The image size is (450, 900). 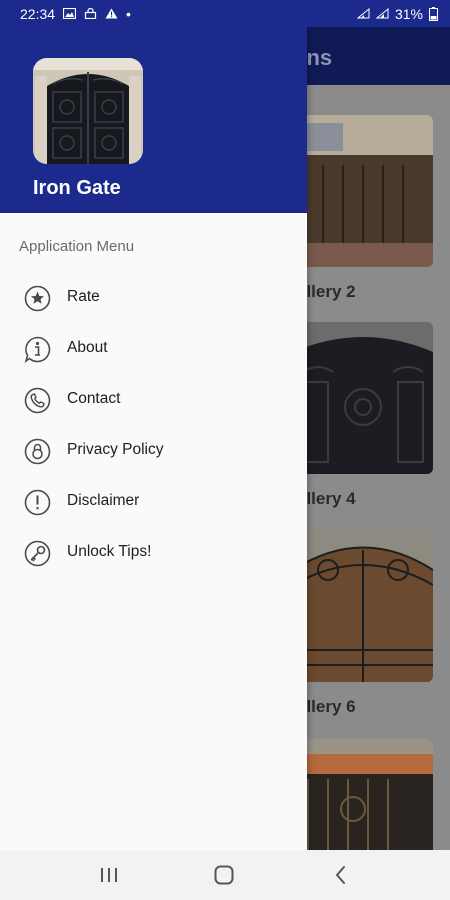 I want to click on privacy-icon, so click(x=37, y=451).